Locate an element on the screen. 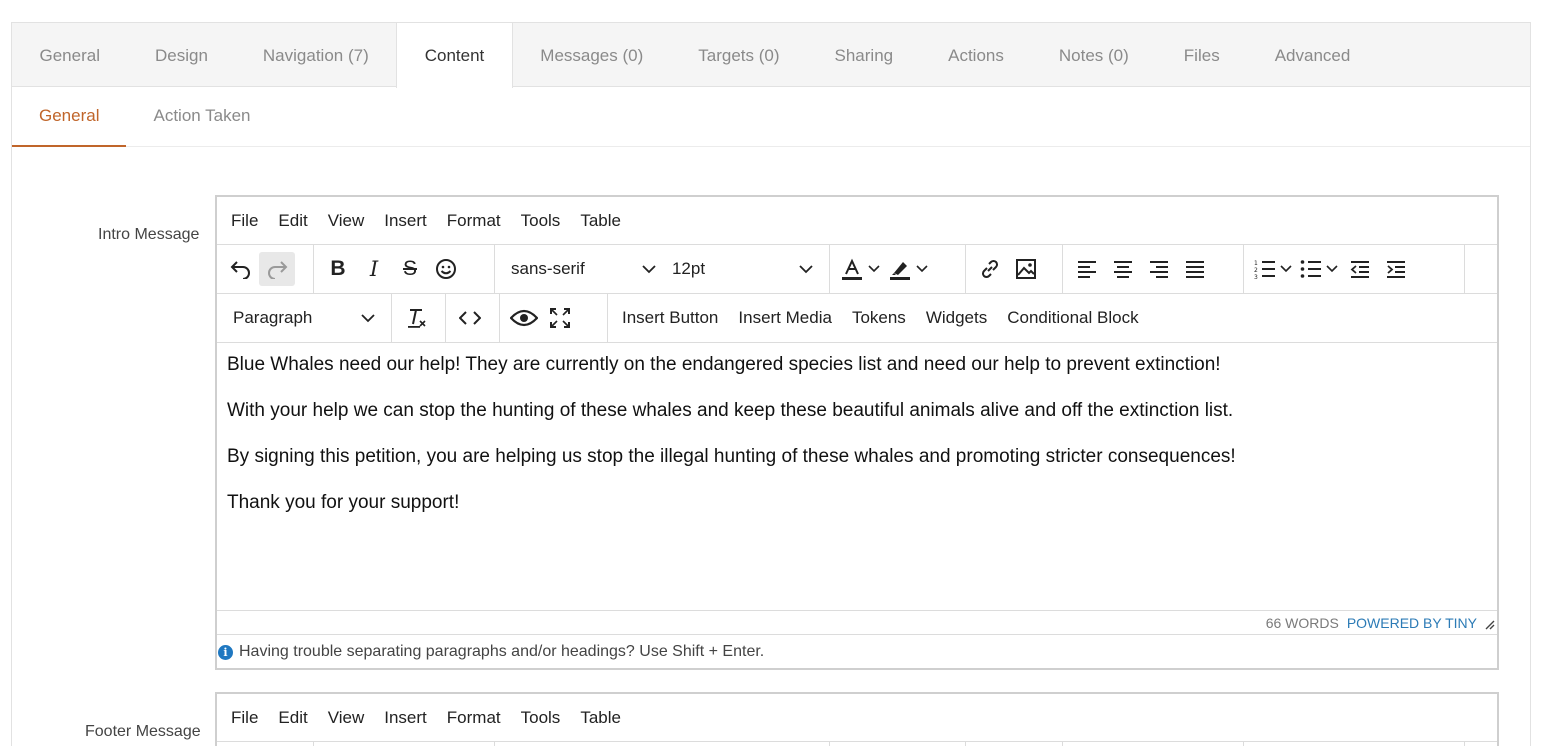  block-format-value: Paragraph is located at coordinates (273, 317).